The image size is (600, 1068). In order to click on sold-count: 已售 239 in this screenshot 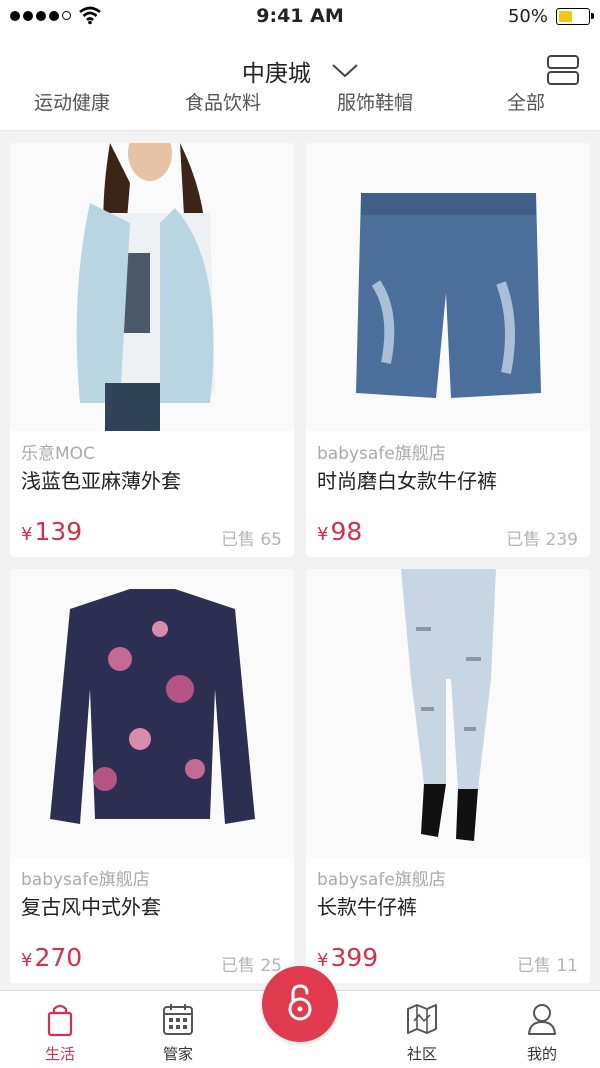, I will do `click(542, 540)`.